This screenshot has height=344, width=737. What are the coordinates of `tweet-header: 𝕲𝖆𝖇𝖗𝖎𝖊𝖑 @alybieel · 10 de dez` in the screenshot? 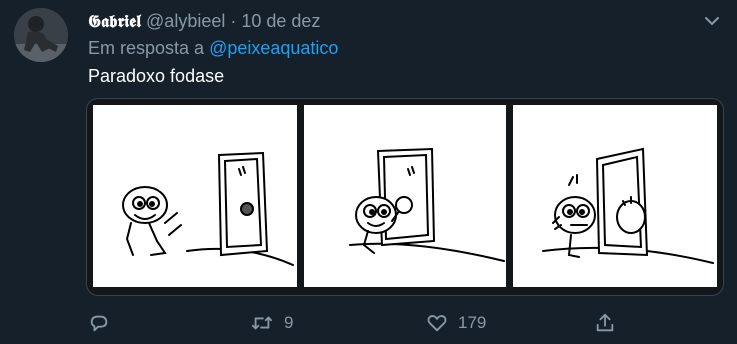 It's located at (204, 21).